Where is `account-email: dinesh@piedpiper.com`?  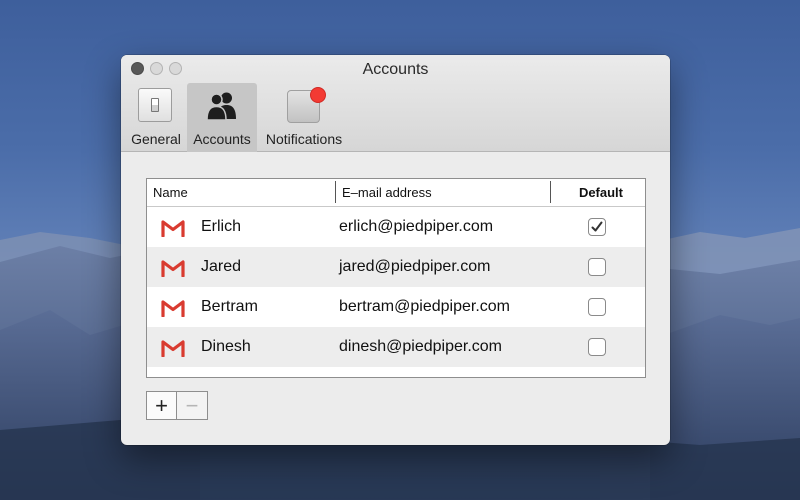 account-email: dinesh@piedpiper.com is located at coordinates (421, 346).